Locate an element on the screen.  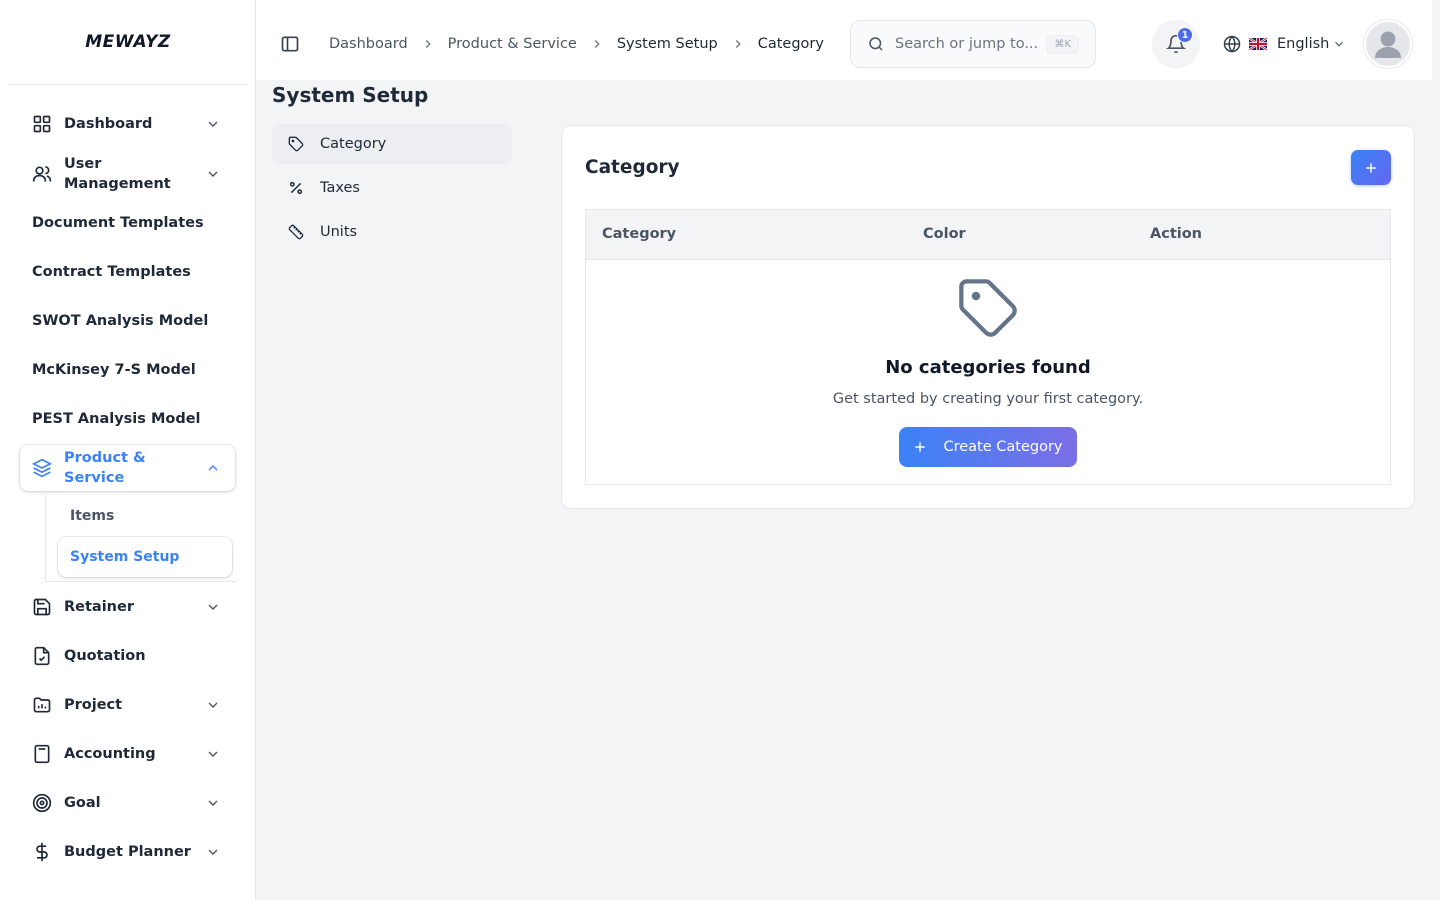
sidebar-item-label: Goal is located at coordinates (82, 803).